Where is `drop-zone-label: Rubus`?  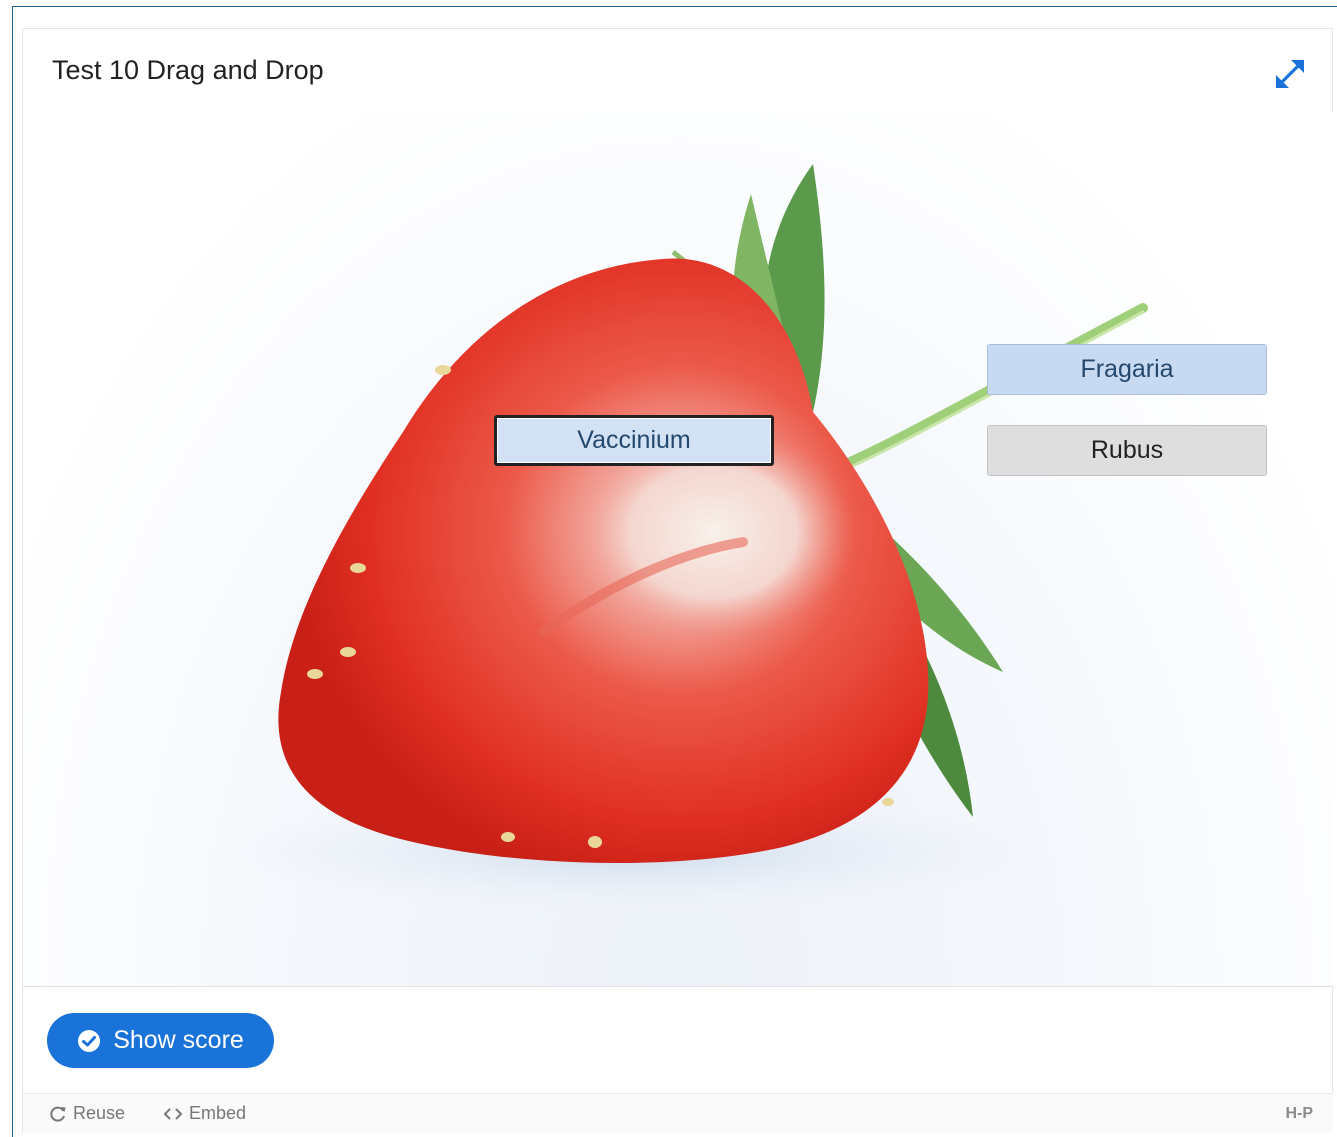 drop-zone-label: Rubus is located at coordinates (1127, 450).